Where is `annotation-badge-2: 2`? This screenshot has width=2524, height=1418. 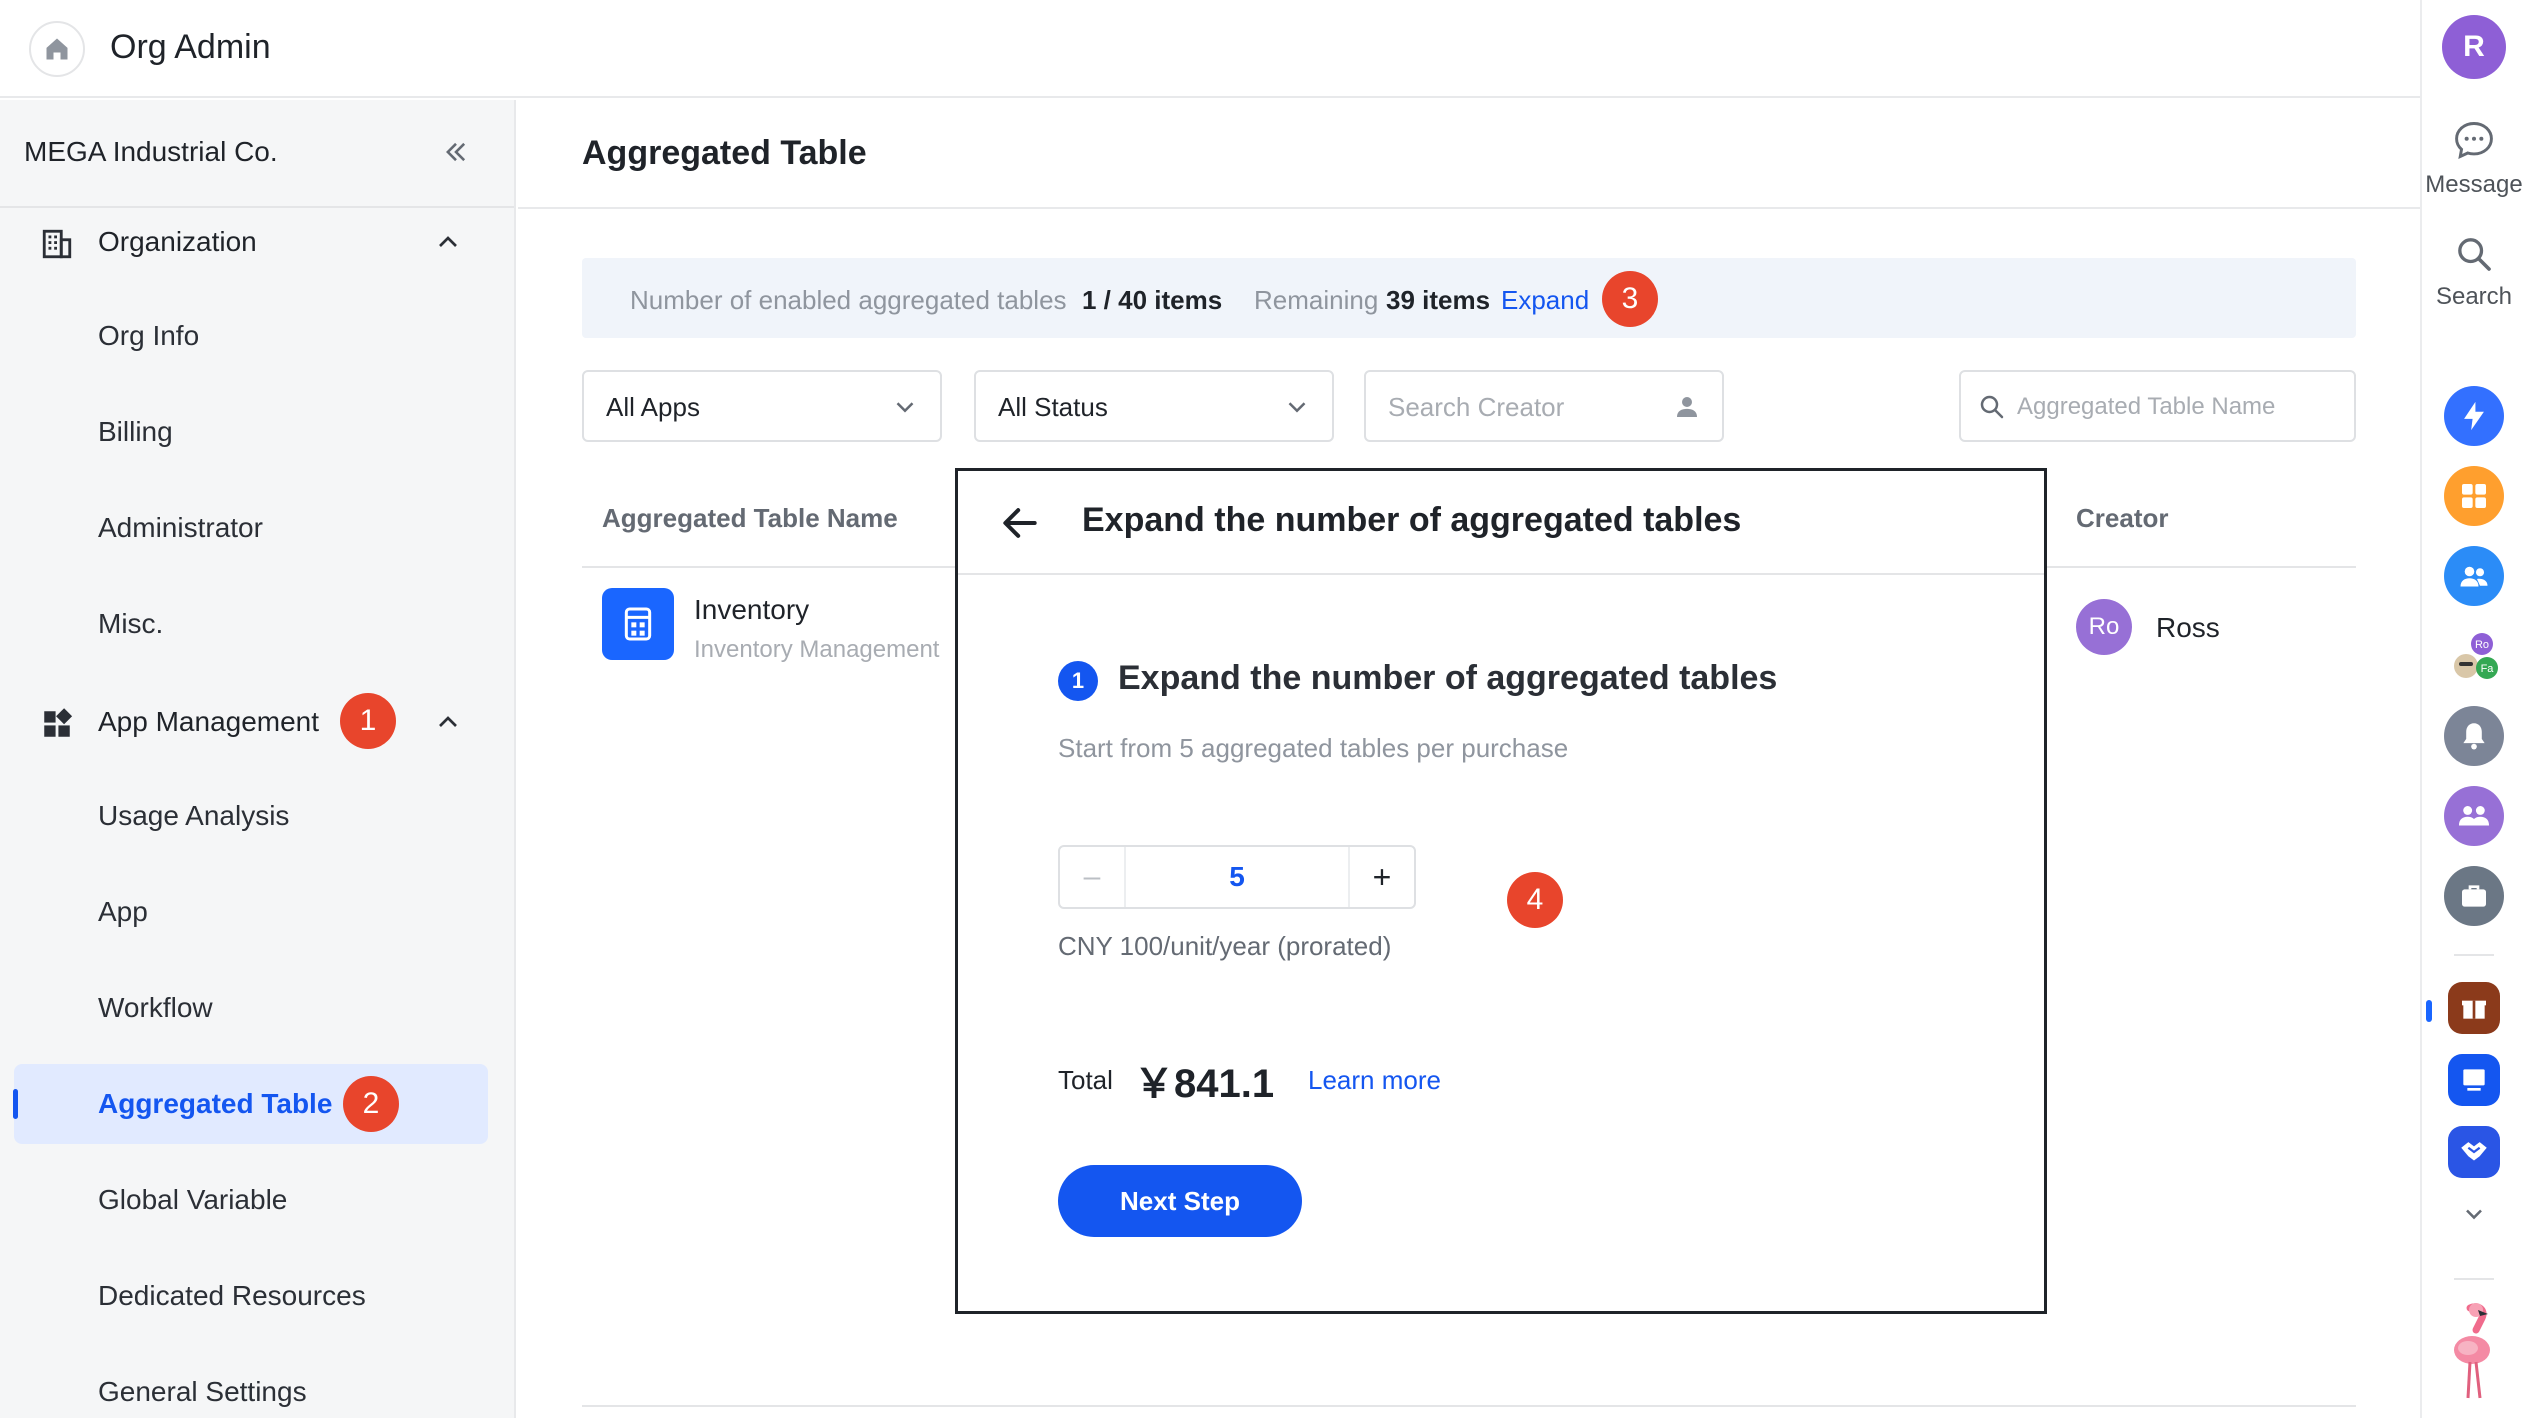 annotation-badge-2: 2 is located at coordinates (371, 1104).